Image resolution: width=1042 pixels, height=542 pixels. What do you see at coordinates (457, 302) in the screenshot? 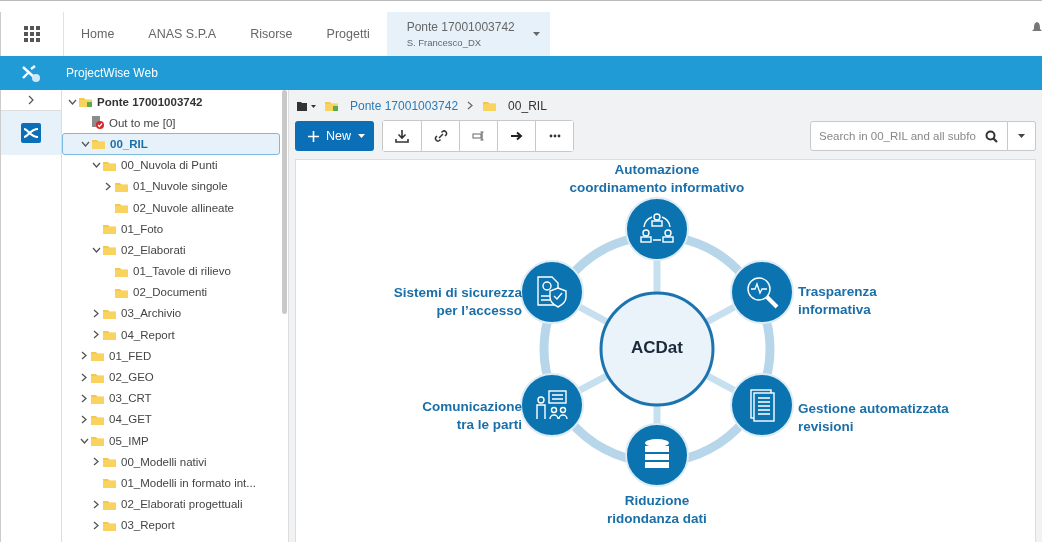
I see `feature-label: Sistemi di sicurezza per l’accesso` at bounding box center [457, 302].